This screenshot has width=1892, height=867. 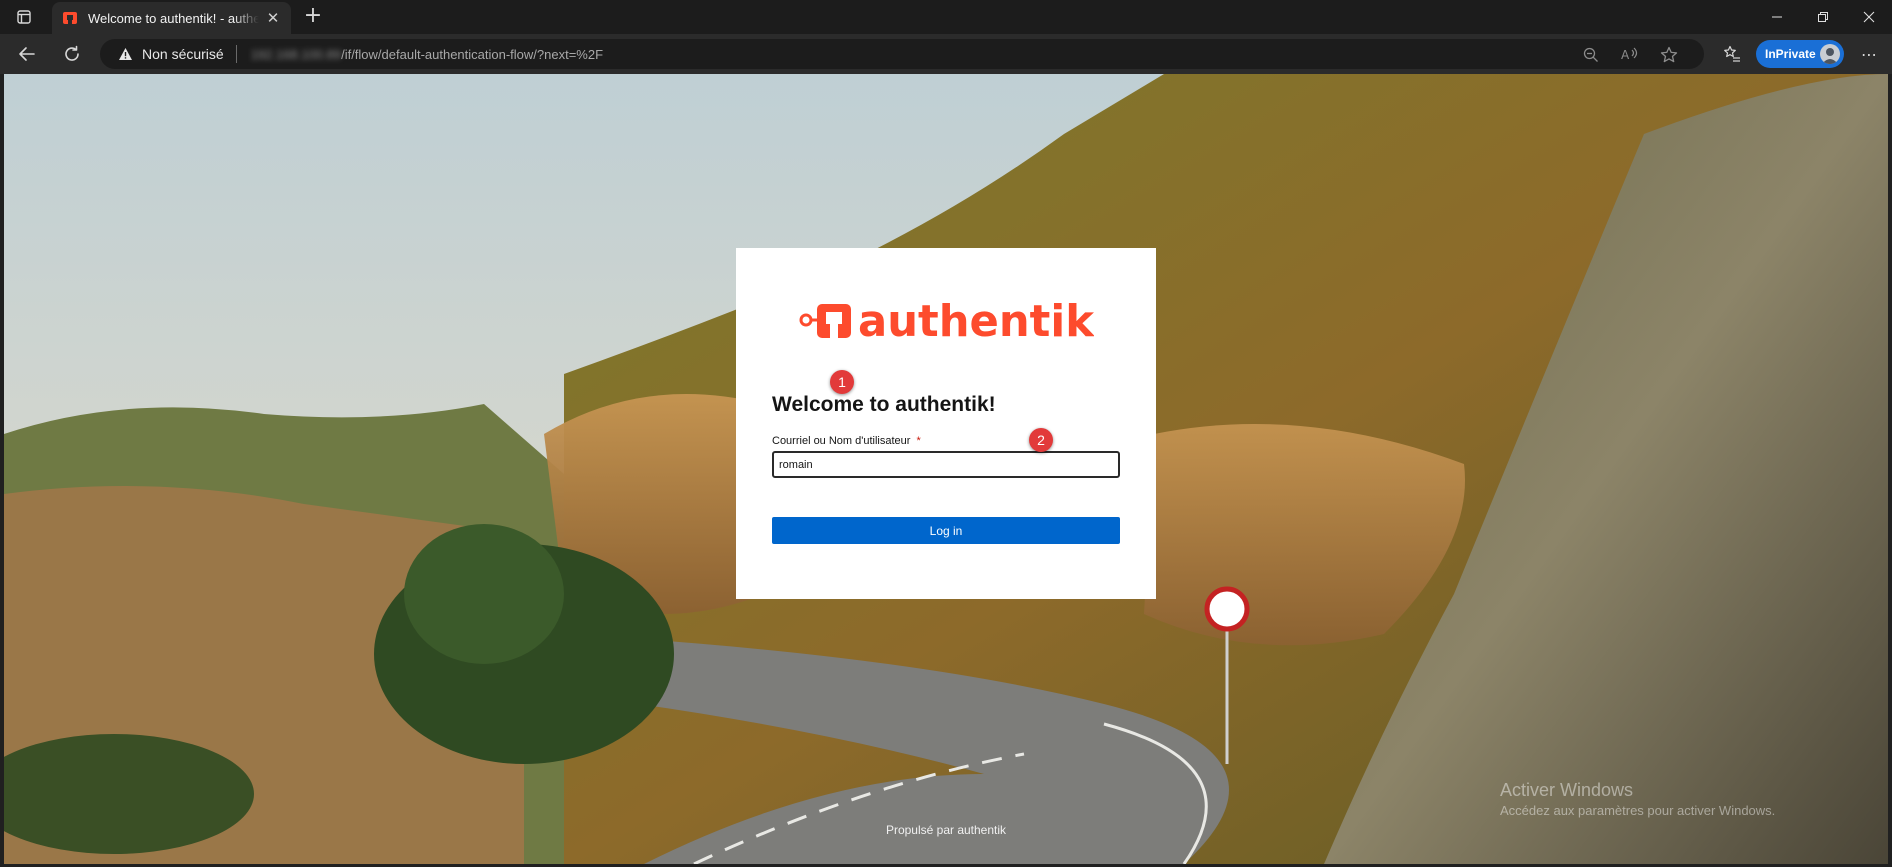 What do you see at coordinates (1869, 54) in the screenshot?
I see `more-options-button: ⋯` at bounding box center [1869, 54].